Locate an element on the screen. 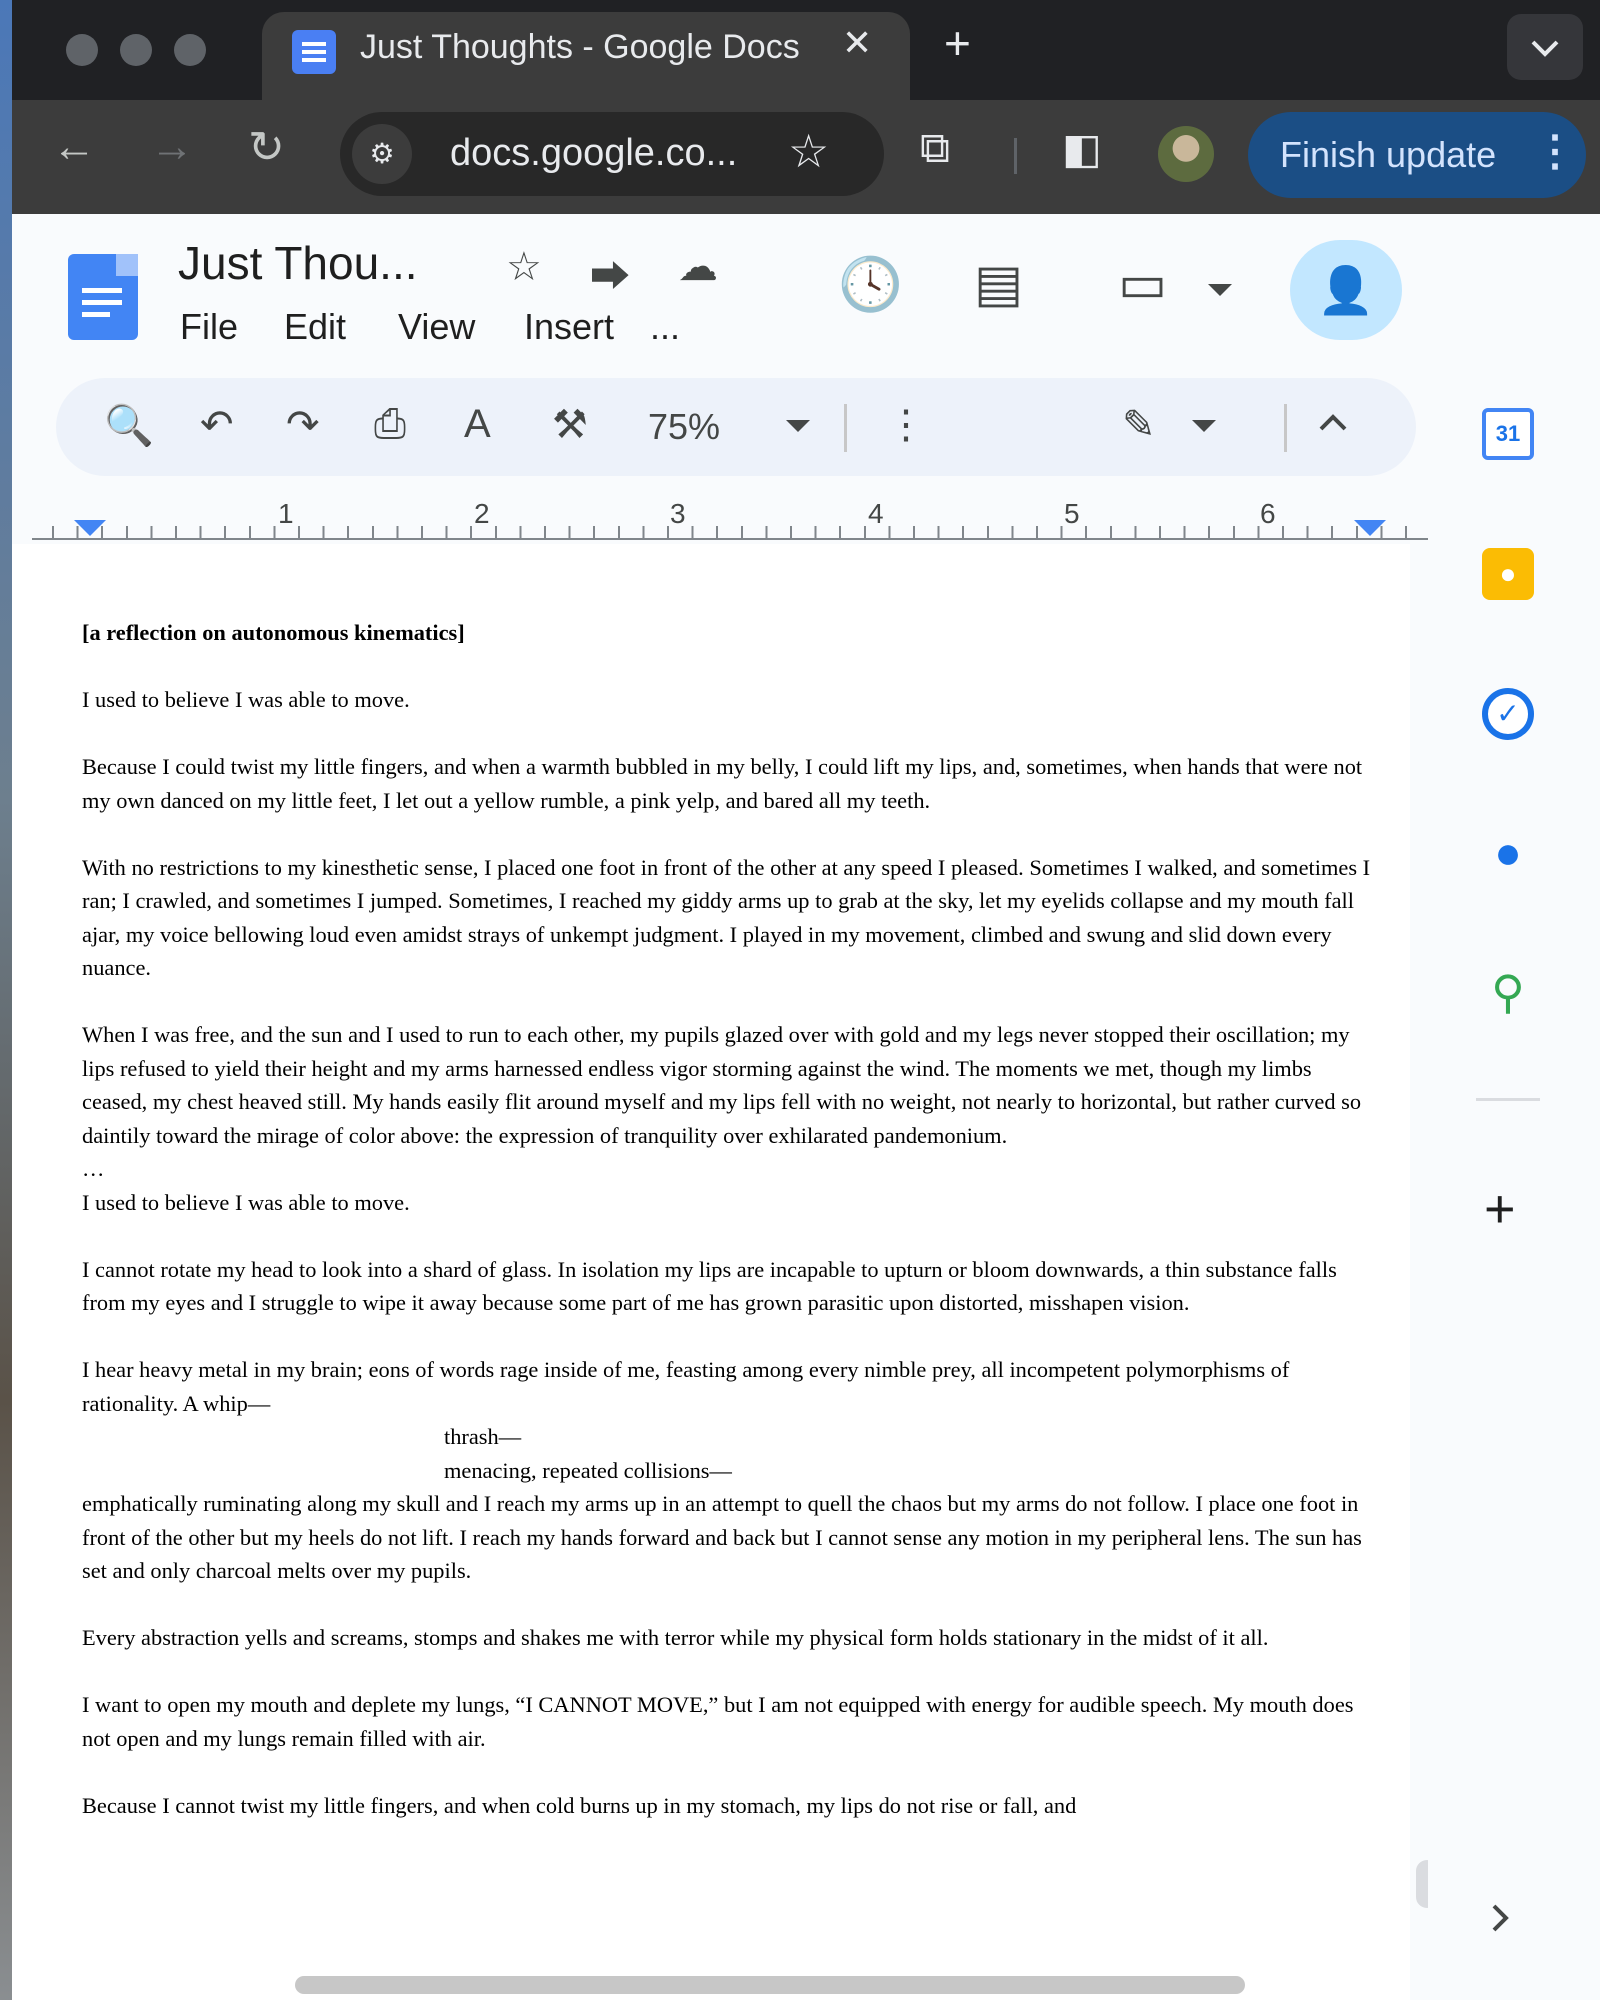 Image resolution: width=1600 pixels, height=2000 pixels. get-add-ons-plus-icon: + is located at coordinates (1500, 1209).